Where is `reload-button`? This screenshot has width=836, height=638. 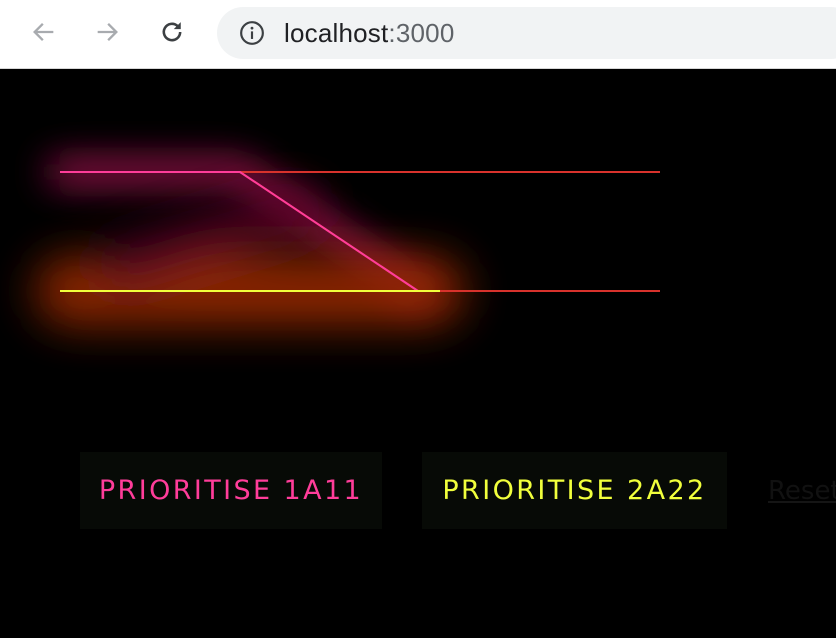 reload-button is located at coordinates (172, 32).